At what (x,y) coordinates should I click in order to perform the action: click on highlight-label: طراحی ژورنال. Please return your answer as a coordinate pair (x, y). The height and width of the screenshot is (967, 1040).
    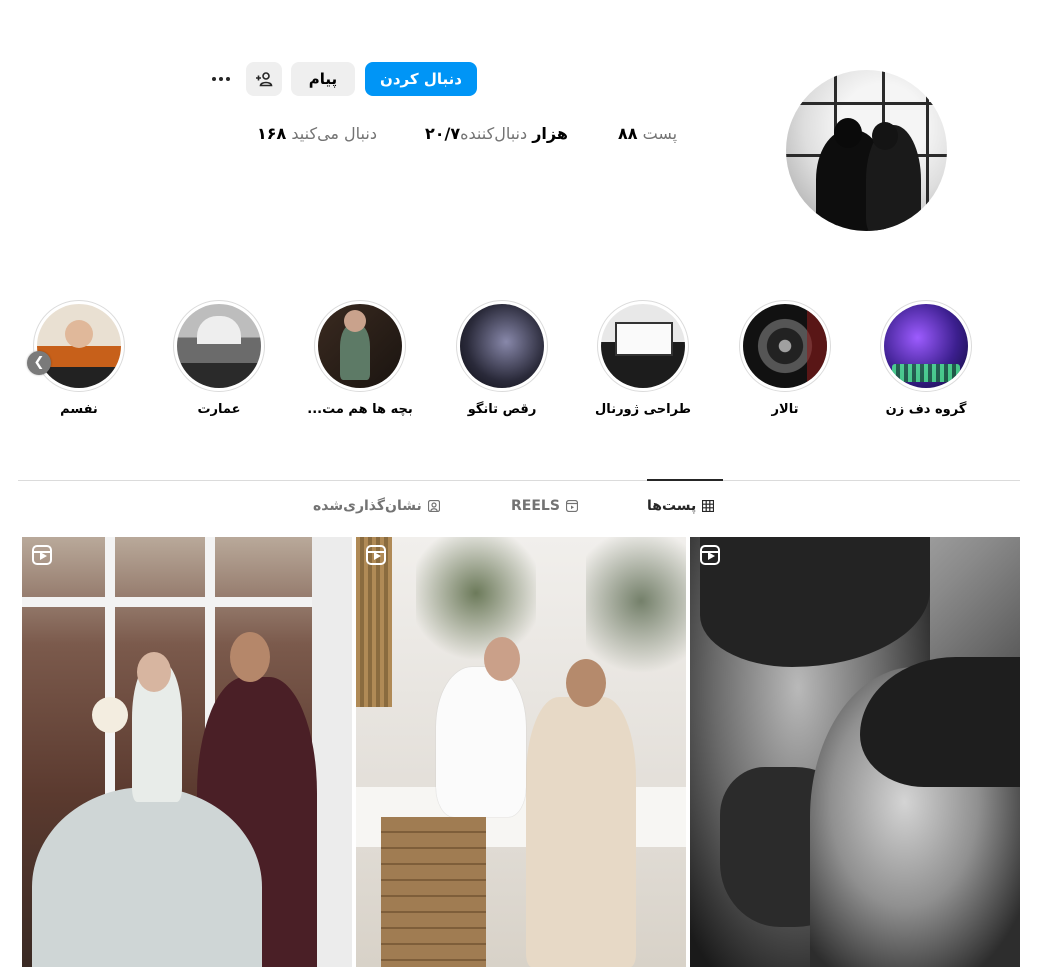
    Looking at the image, I should click on (643, 409).